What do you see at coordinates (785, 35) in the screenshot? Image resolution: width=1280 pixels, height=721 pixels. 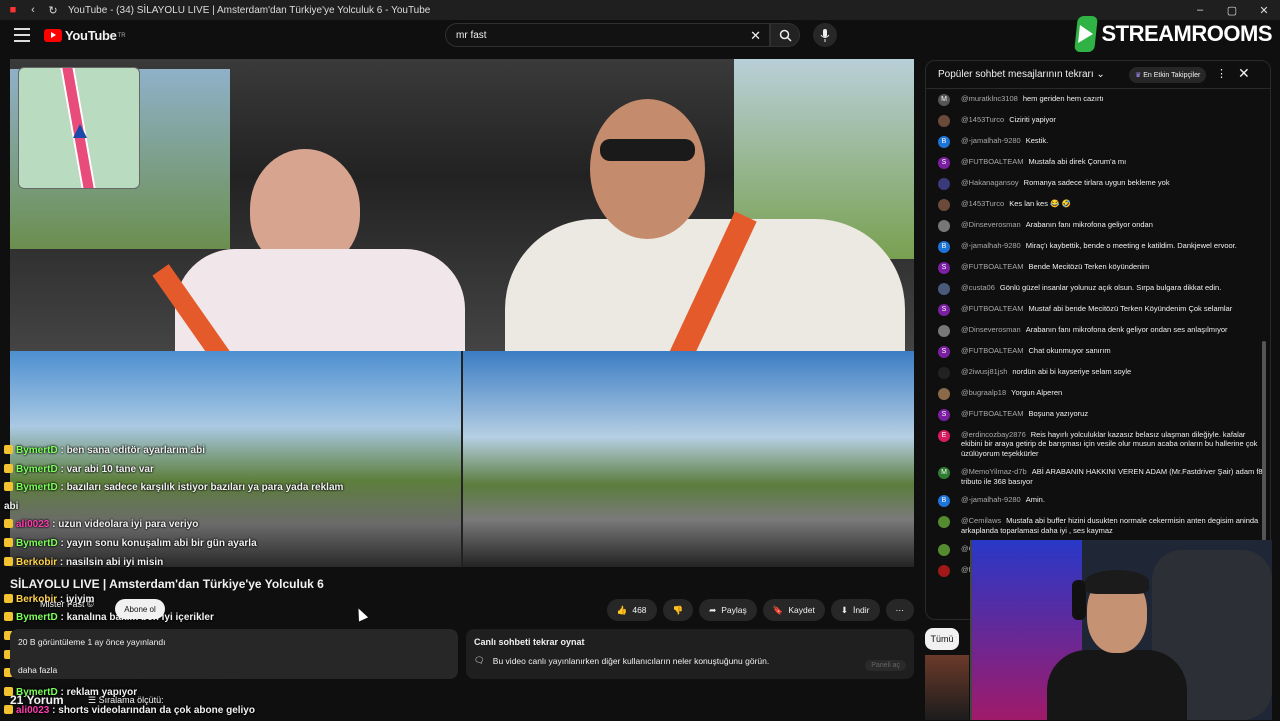 I see `search-button` at bounding box center [785, 35].